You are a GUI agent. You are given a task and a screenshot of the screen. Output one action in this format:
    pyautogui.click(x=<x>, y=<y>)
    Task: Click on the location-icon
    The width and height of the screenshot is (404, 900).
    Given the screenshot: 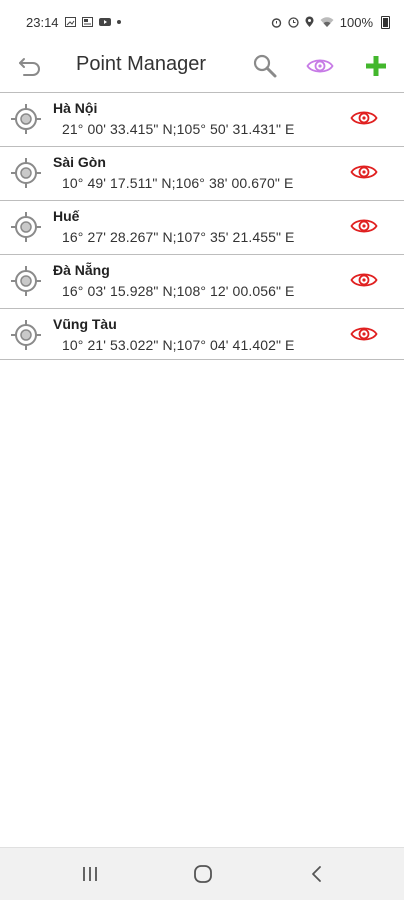 What is the action you would take?
    pyautogui.click(x=309, y=22)
    